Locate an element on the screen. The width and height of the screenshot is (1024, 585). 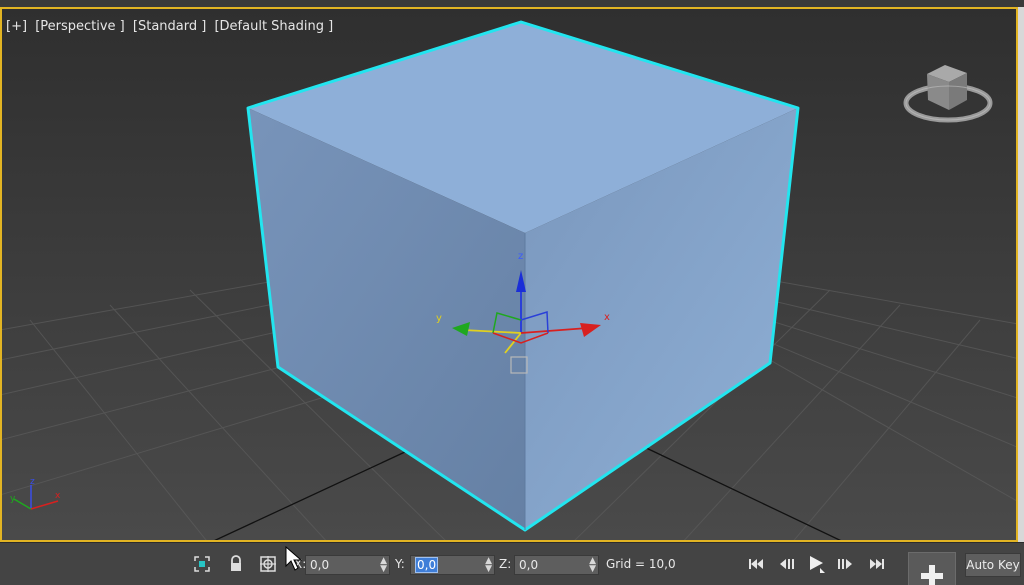
set-key-button is located at coordinates (932, 568).